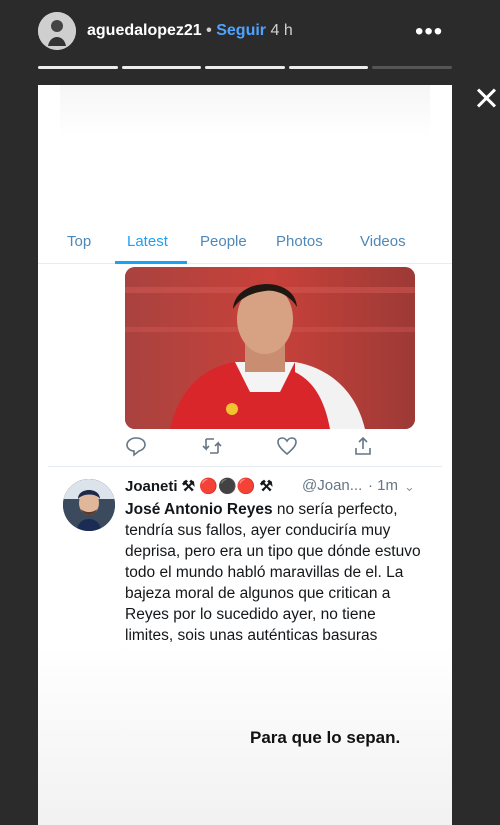 Image resolution: width=500 pixels, height=825 pixels. Describe the element at coordinates (245, 466) in the screenshot. I see `divider` at that location.